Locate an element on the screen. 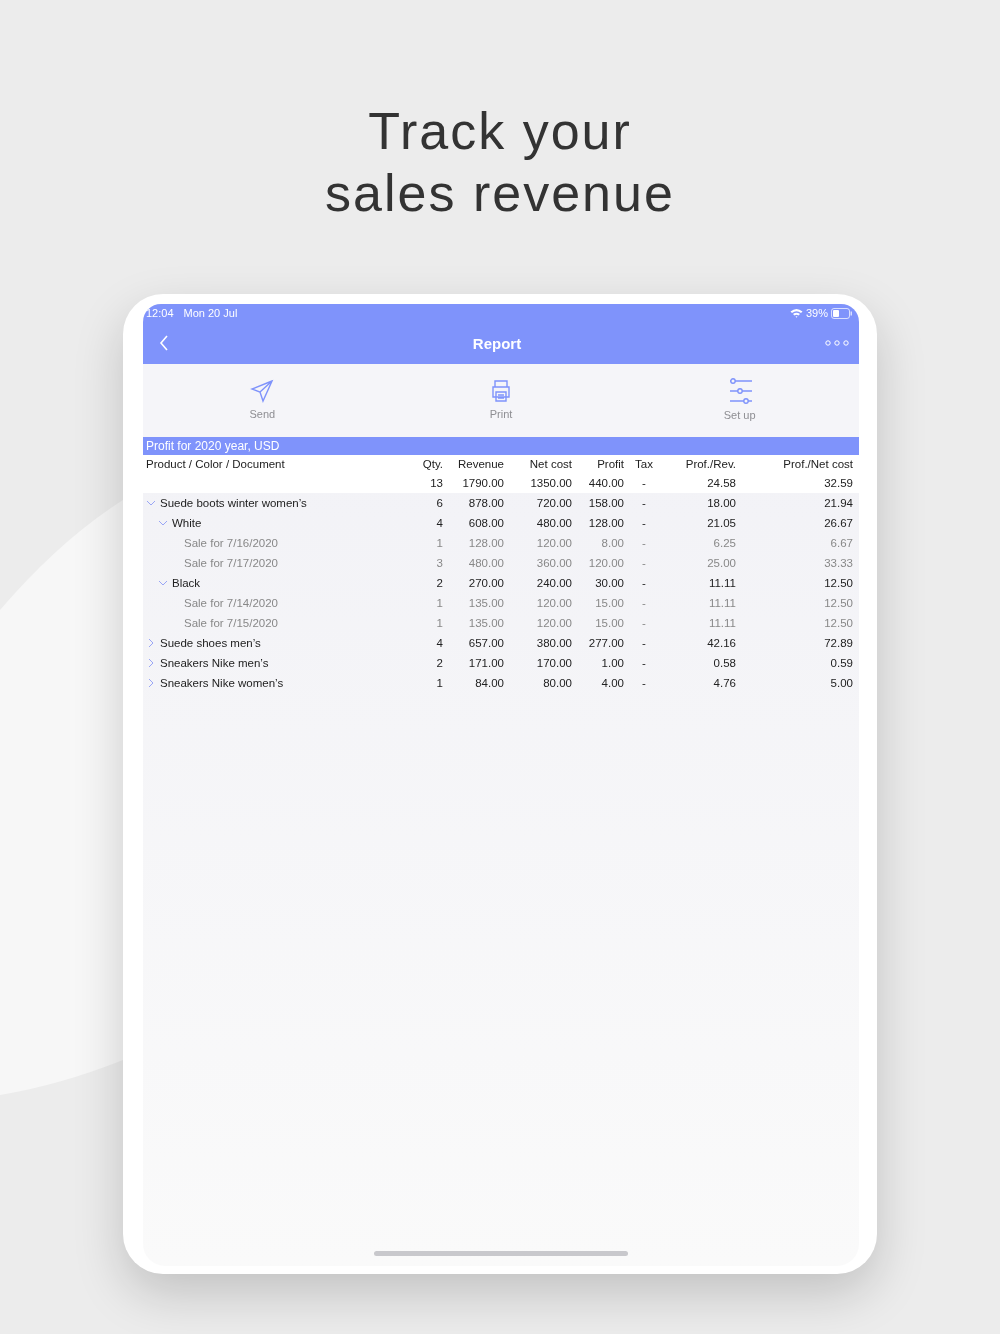  row-label: Sale for 7/16/2020 is located at coordinates (231, 543).